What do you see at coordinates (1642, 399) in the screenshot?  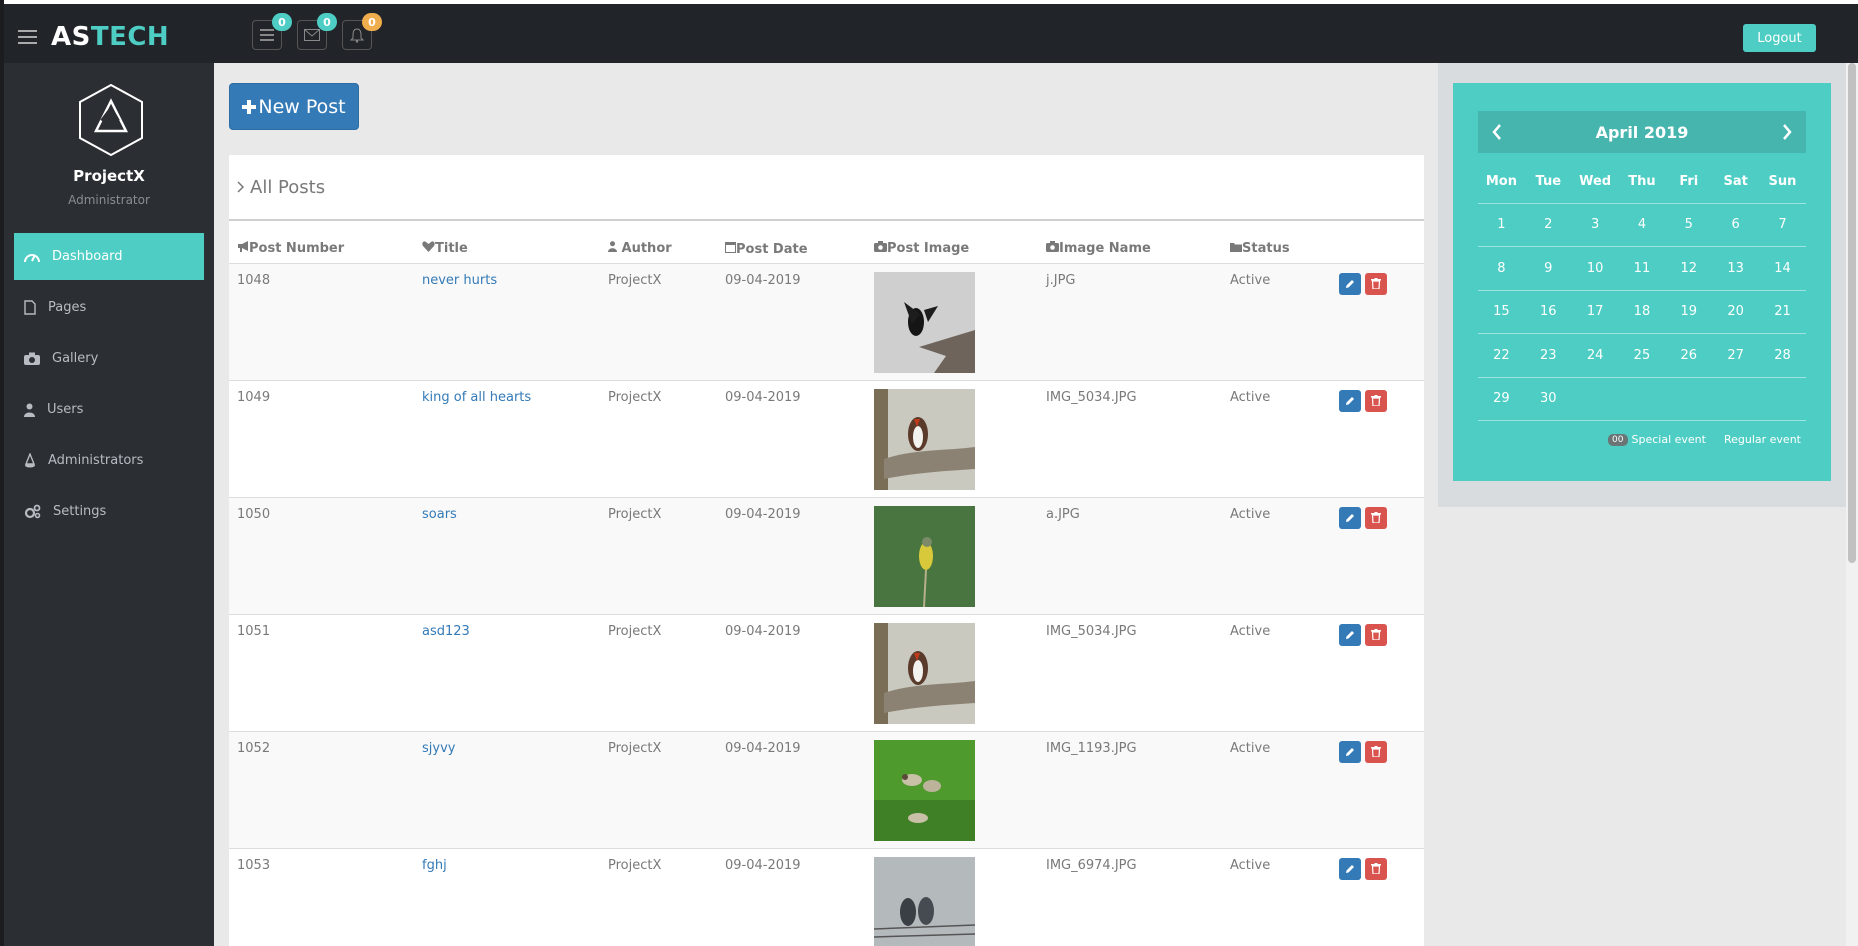 I see `calendar-week: 29 30` at bounding box center [1642, 399].